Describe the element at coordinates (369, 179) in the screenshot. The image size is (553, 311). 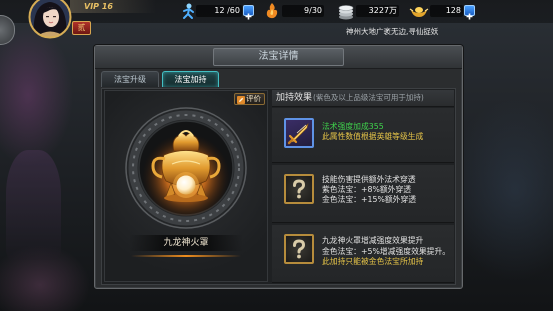
I see `effect-line: 技能伤害提供额外法术穿透` at that location.